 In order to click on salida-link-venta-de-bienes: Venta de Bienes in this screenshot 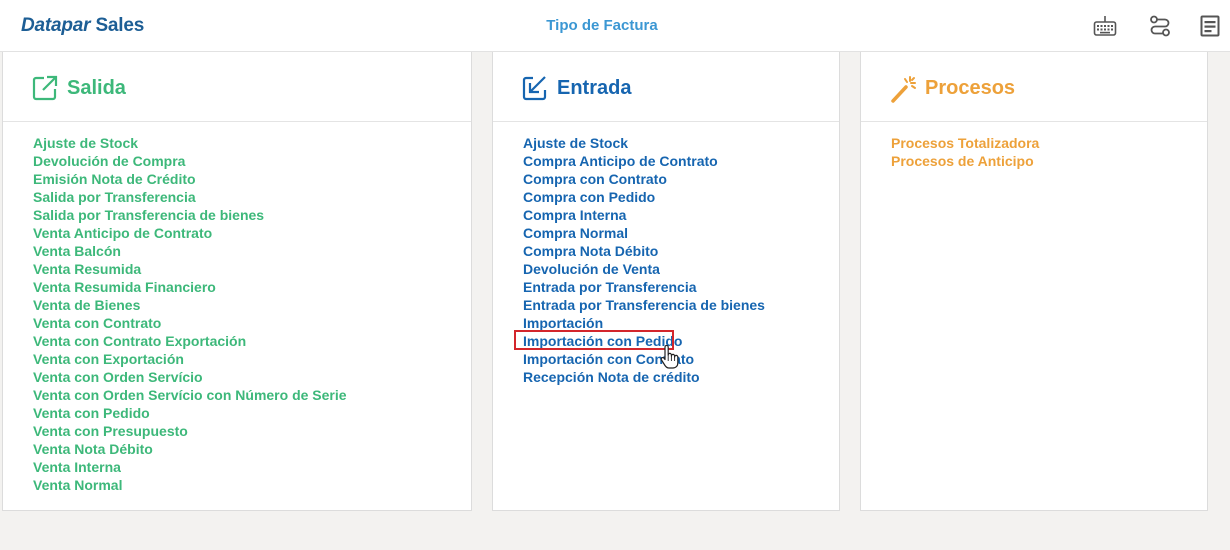, I will do `click(190, 305)`.